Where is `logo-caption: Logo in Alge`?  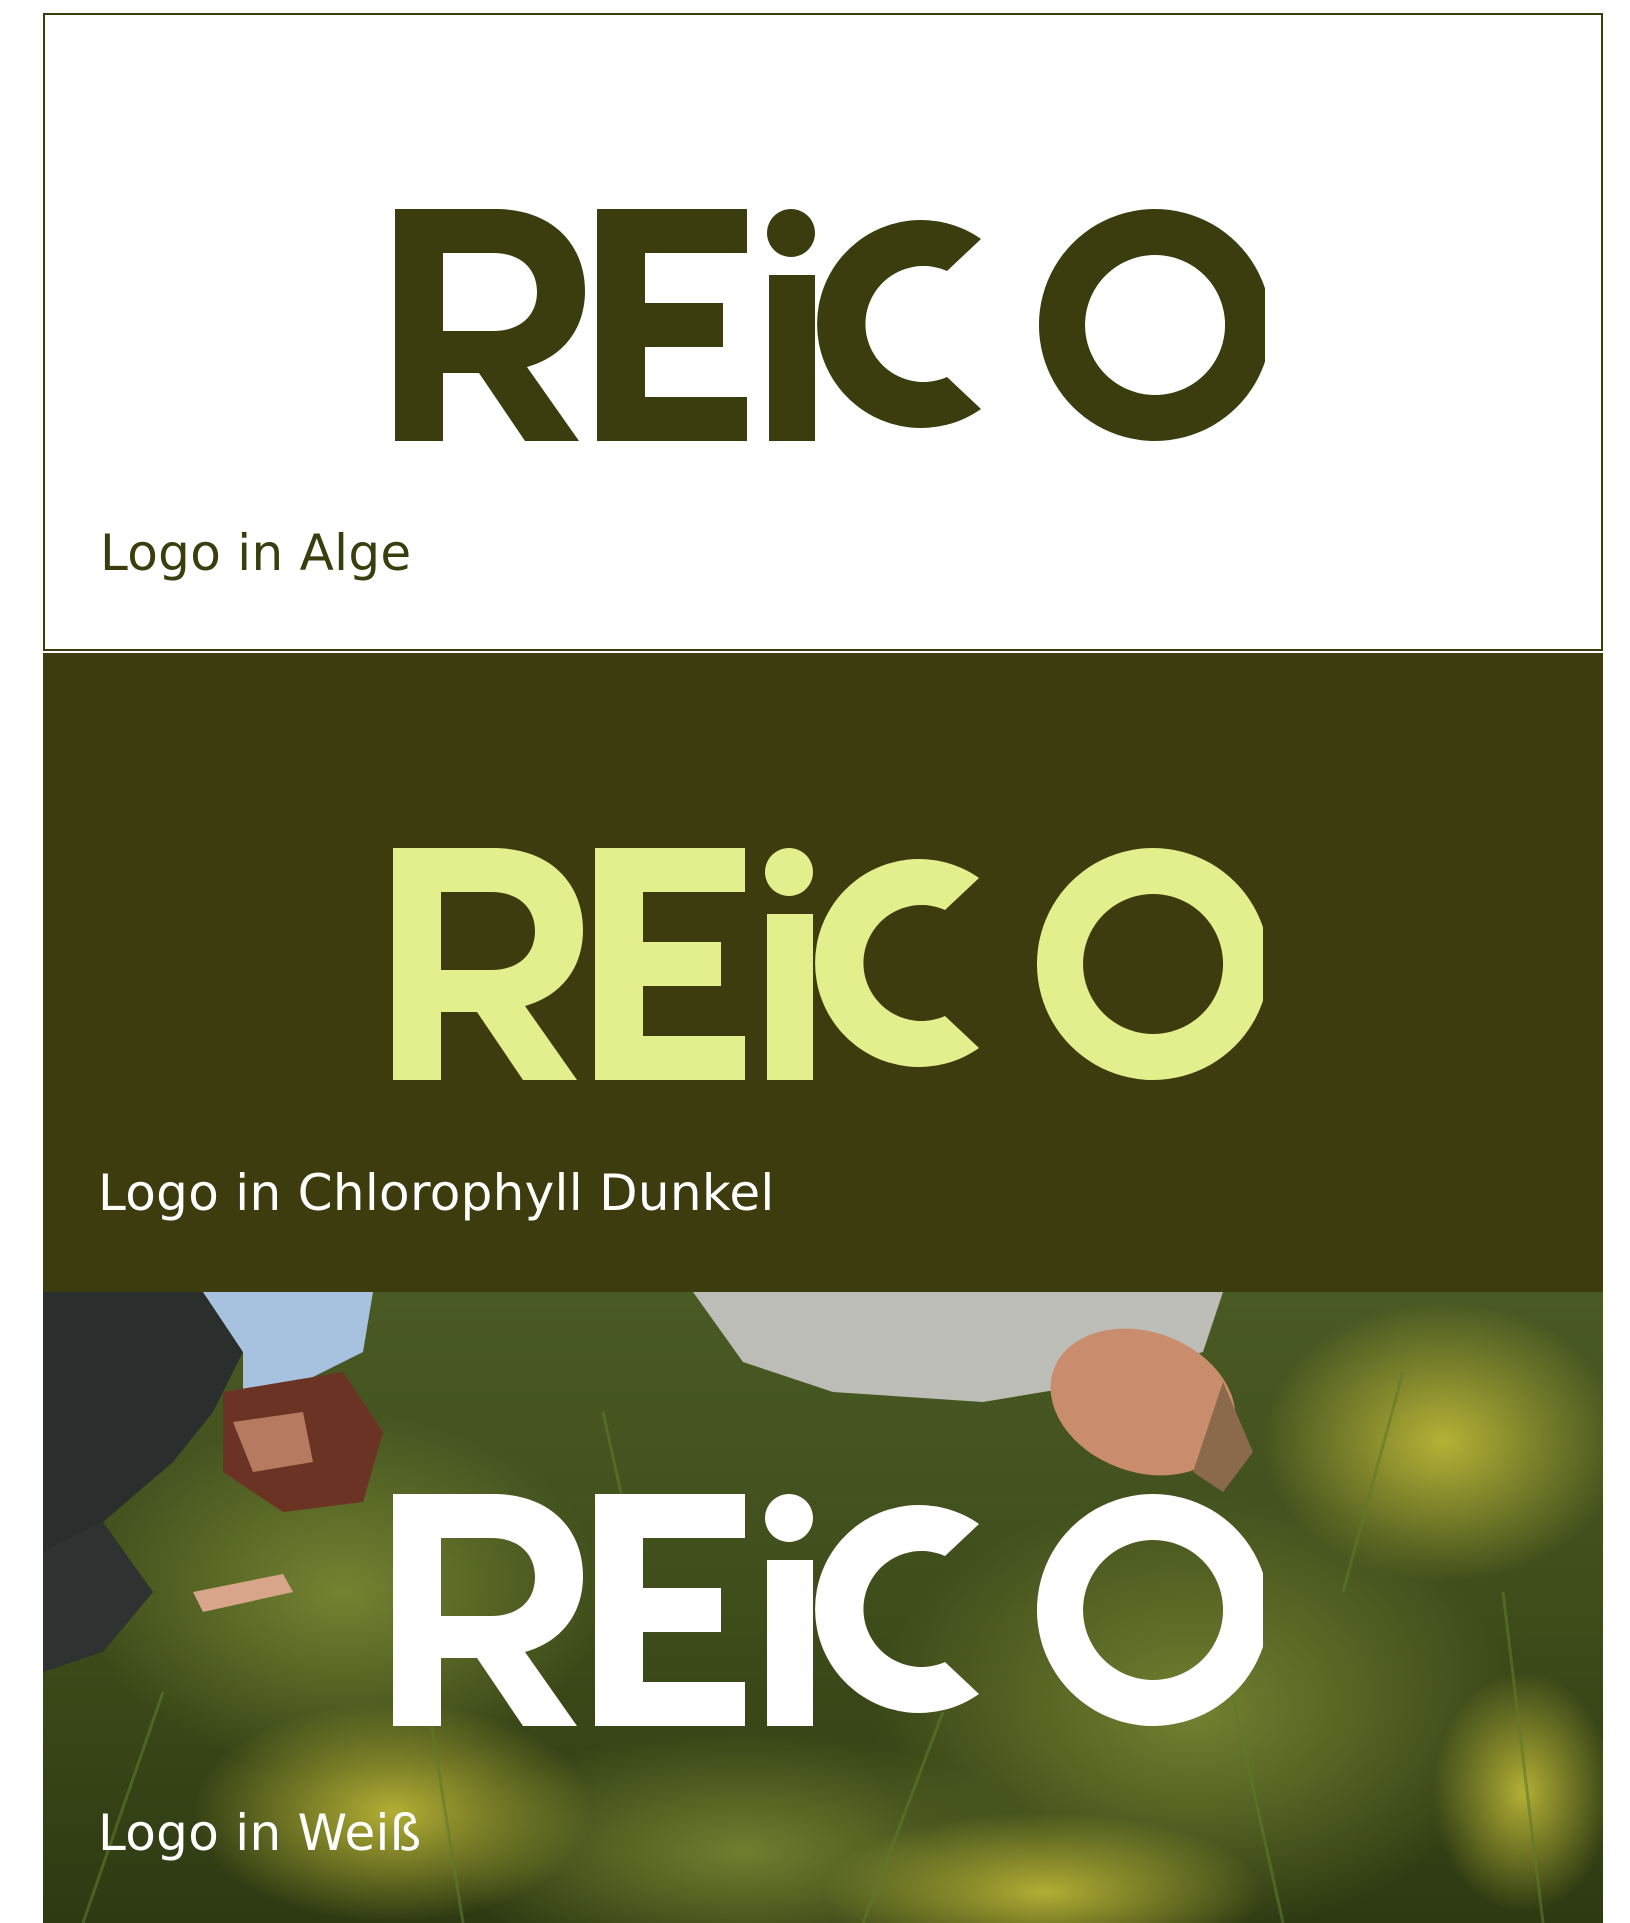 logo-caption: Logo in Alge is located at coordinates (256, 553).